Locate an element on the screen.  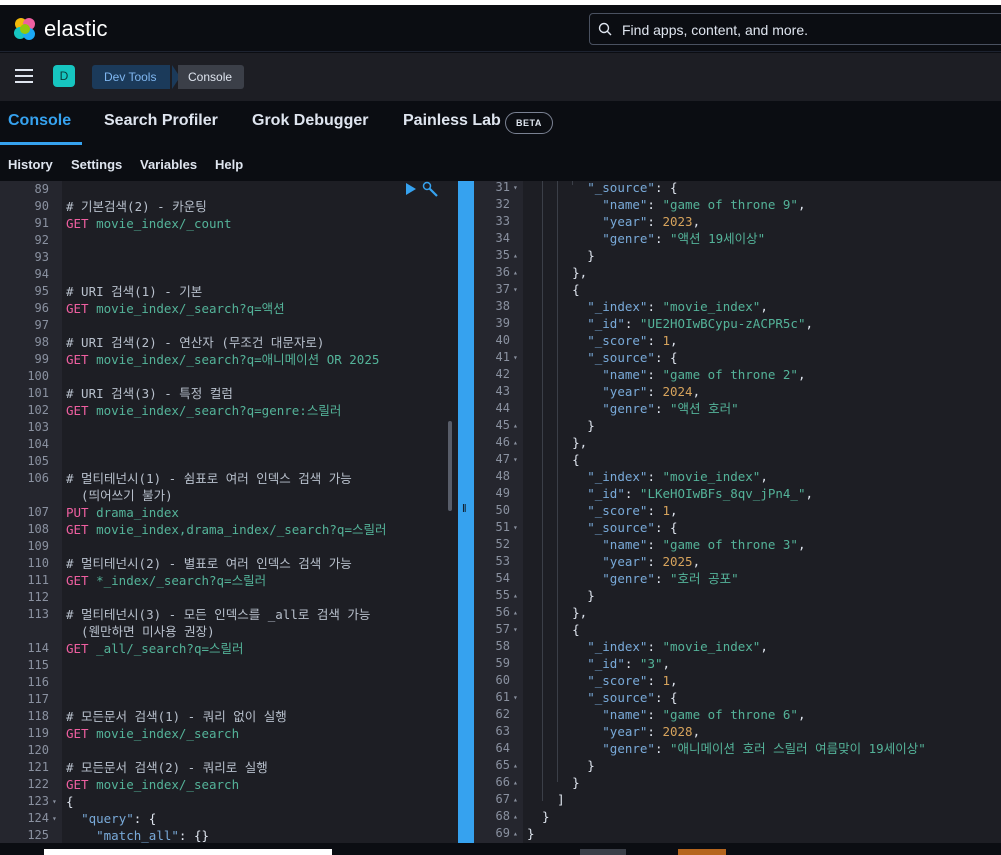
search-input is located at coordinates (802, 30).